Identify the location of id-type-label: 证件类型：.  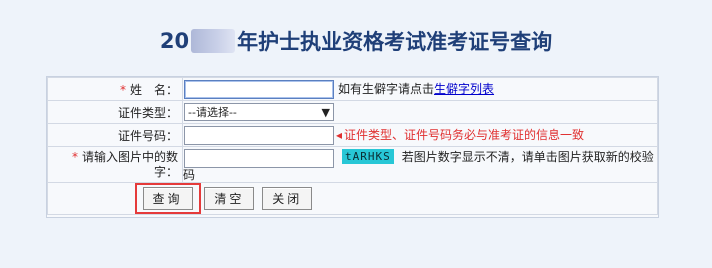
(115, 112).